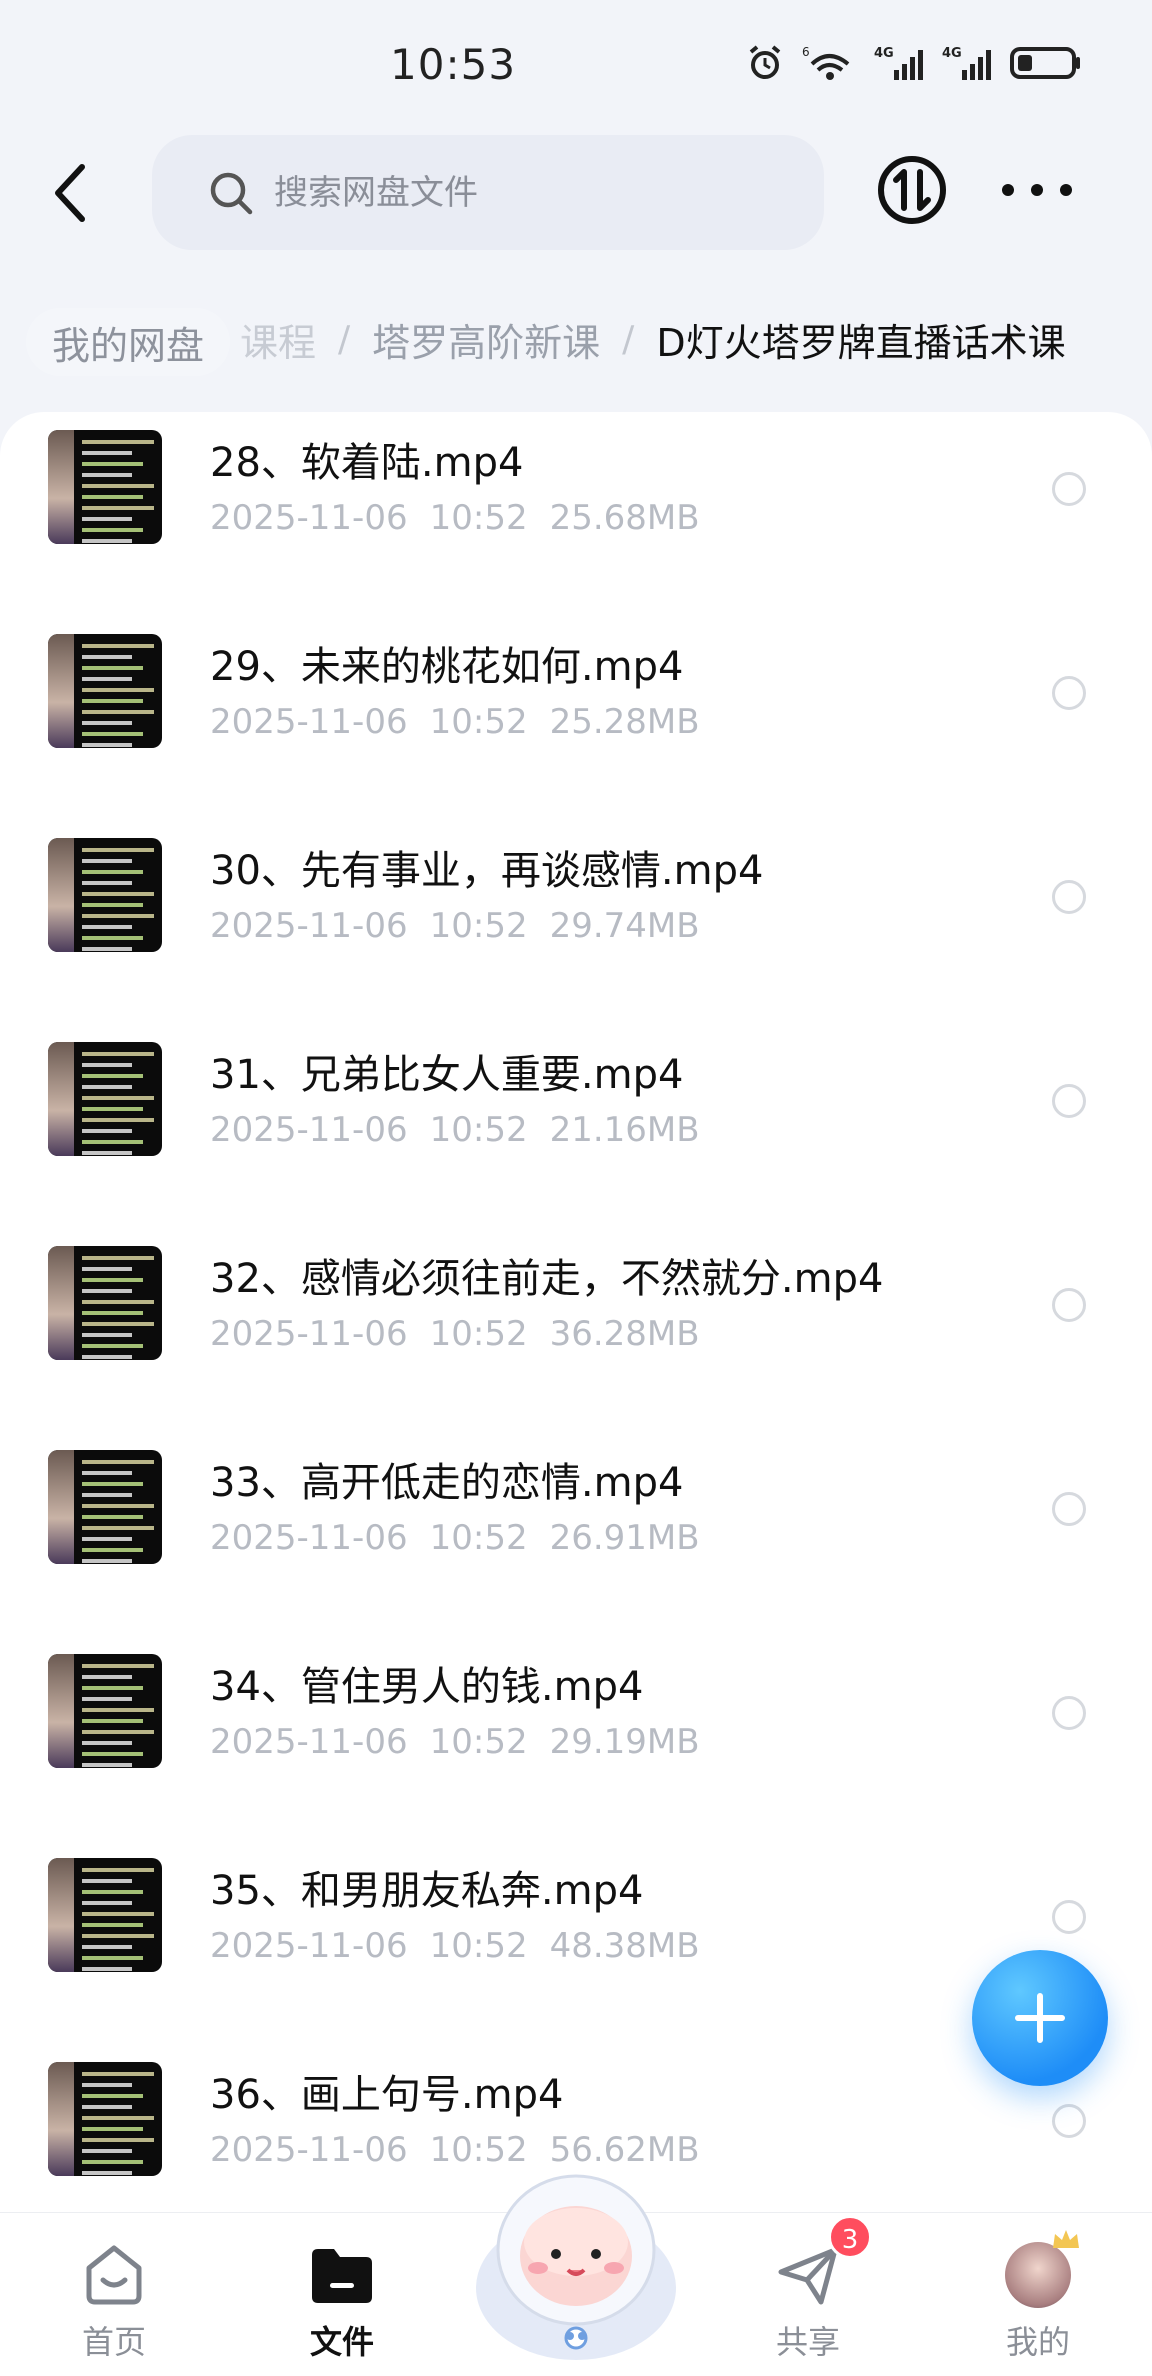 The width and height of the screenshot is (1152, 2376). I want to click on breadcrumb-home: 我的网盘, so click(128, 342).